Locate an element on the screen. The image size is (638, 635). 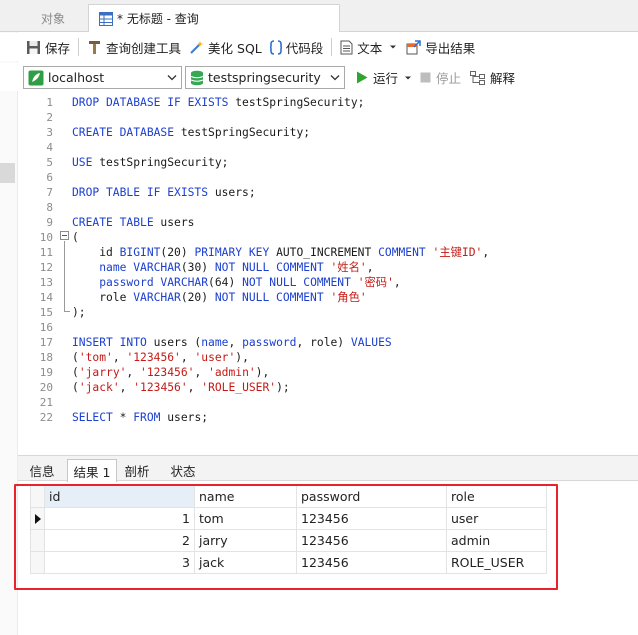
current-row-arrow-icon is located at coordinates (38, 518).